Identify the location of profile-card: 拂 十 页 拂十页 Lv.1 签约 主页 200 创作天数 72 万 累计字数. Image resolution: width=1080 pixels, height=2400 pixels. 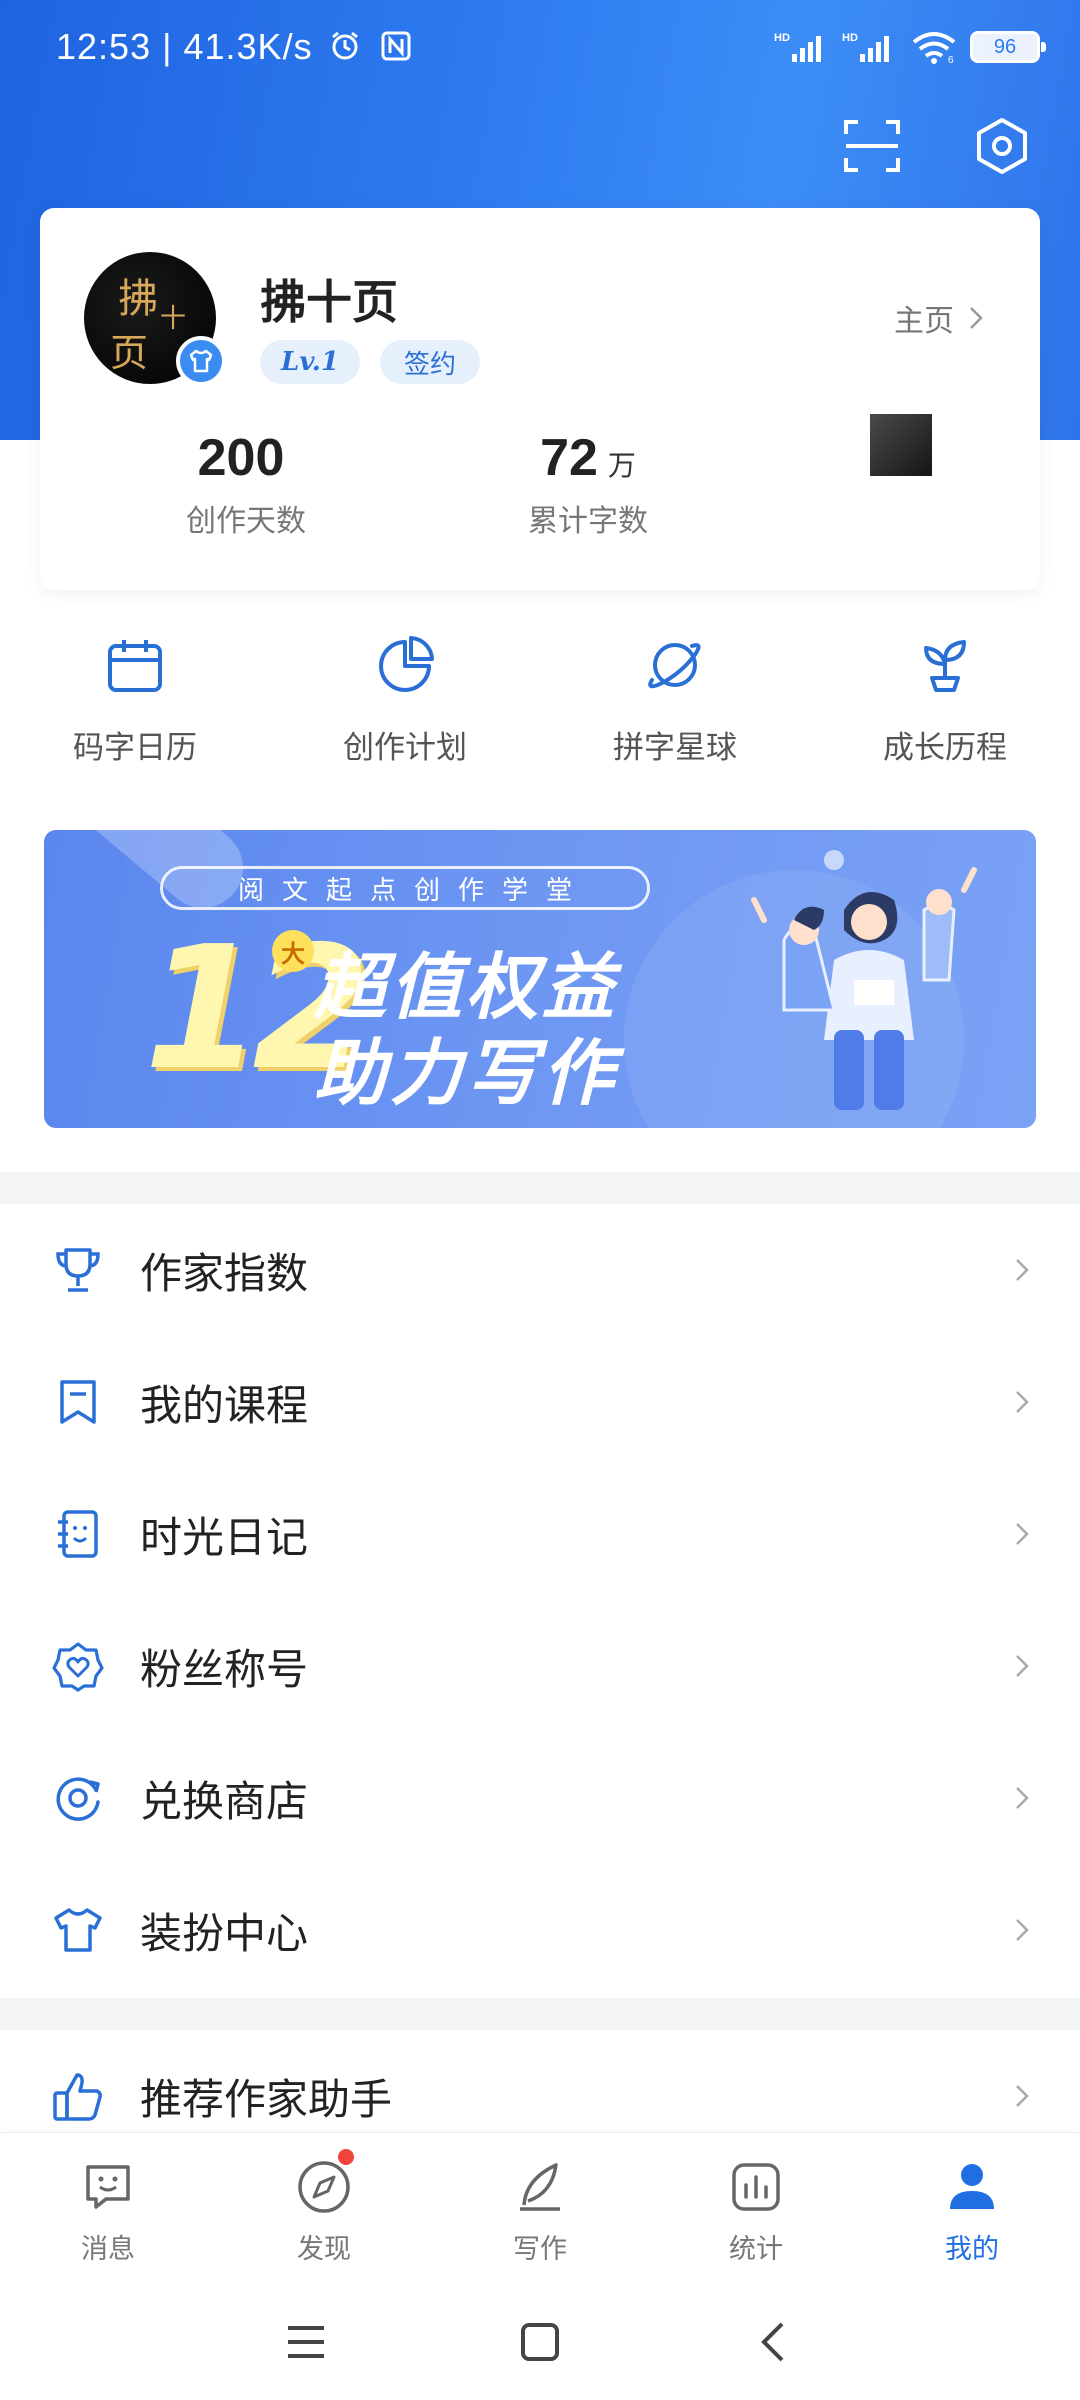
(540, 399).